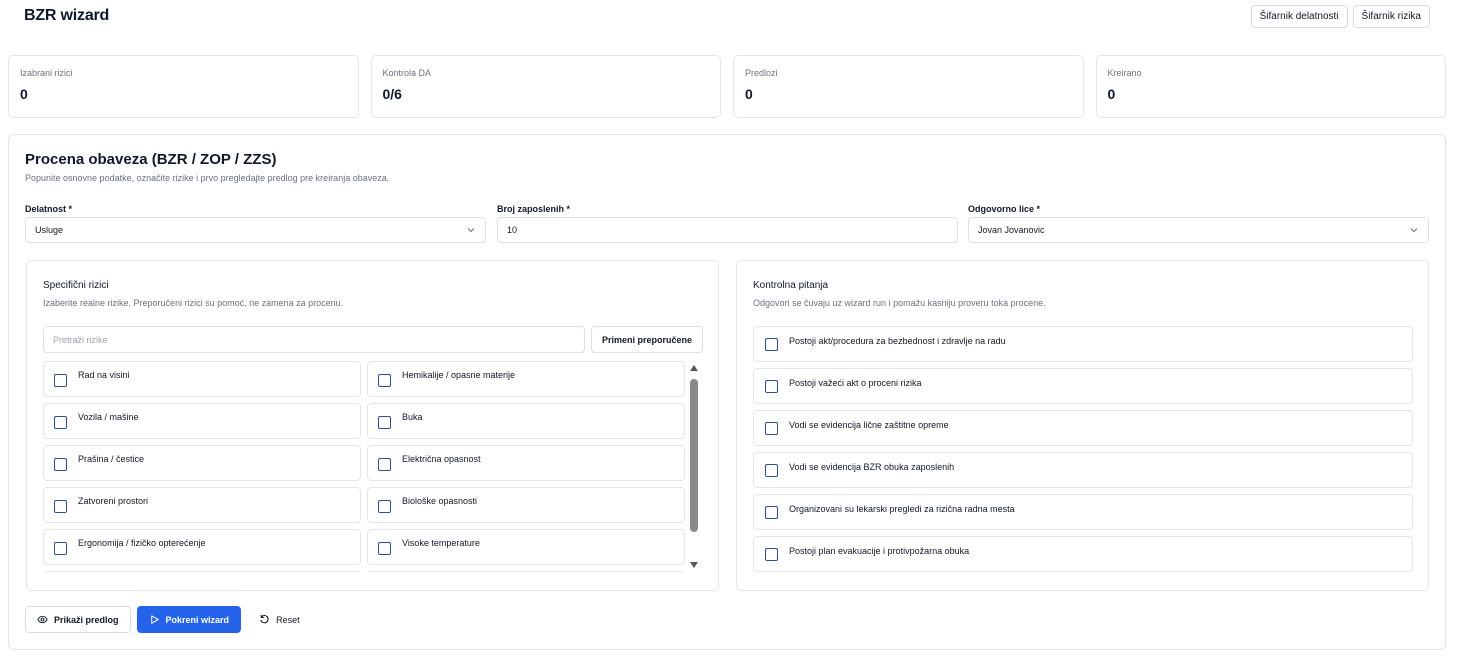 Image resolution: width=1460 pixels, height=658 pixels. I want to click on risk-codebook-button: Šifarnik rizika, so click(1391, 16).